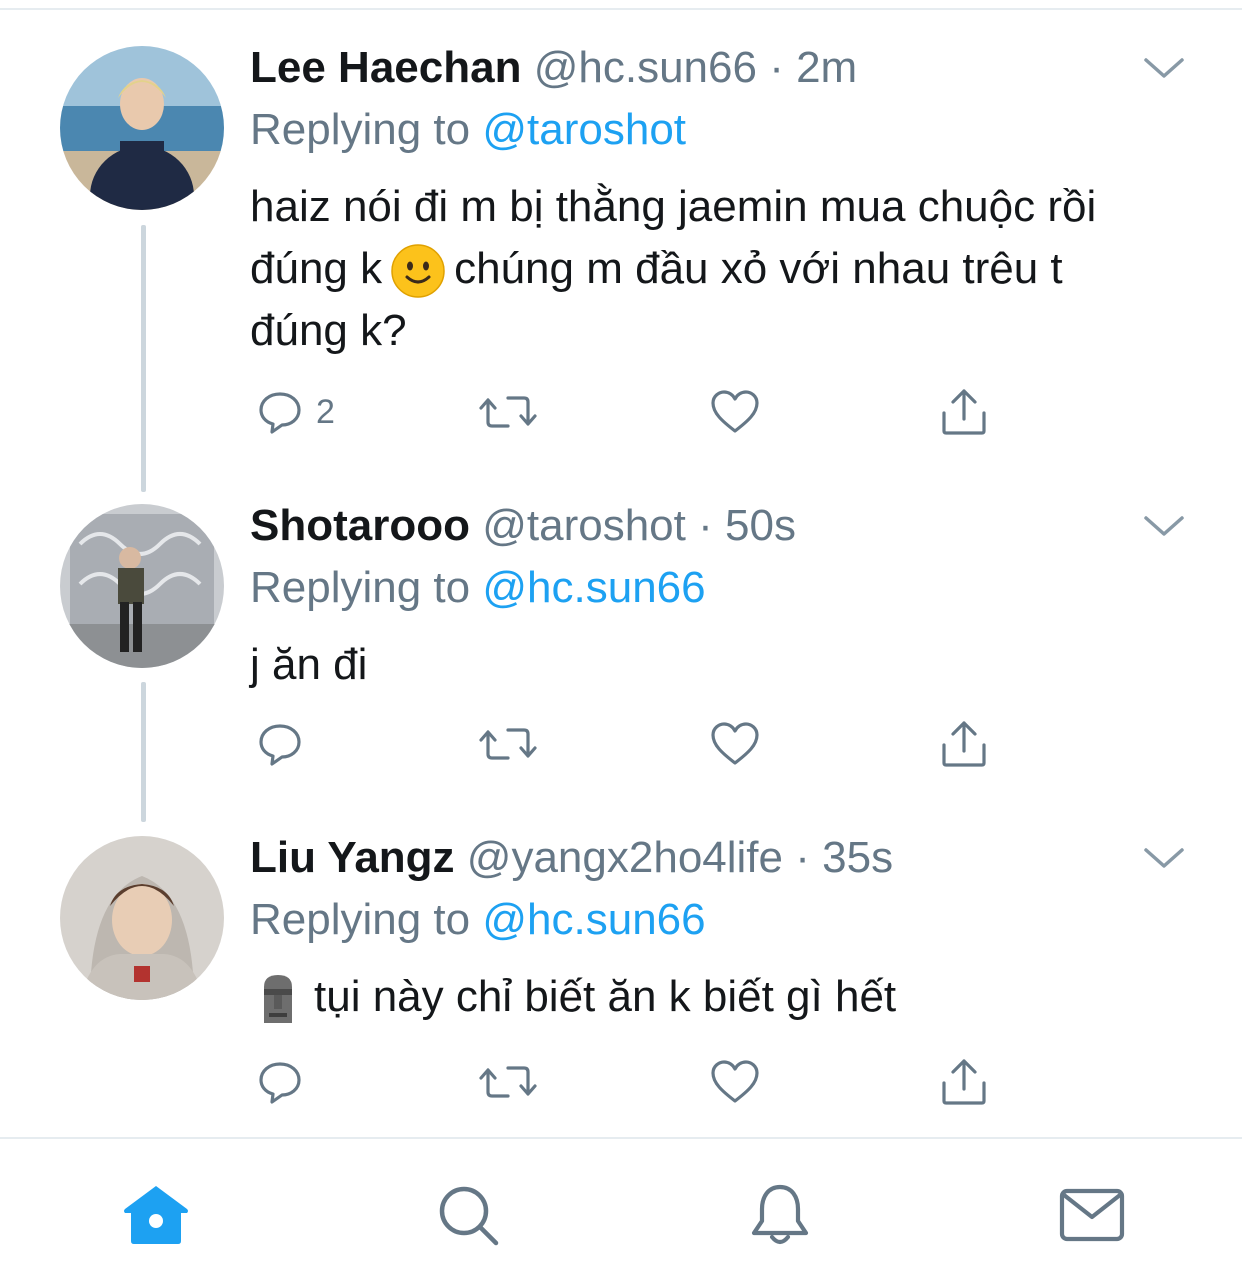  I want to click on reply-button: 2, so click(295, 412).